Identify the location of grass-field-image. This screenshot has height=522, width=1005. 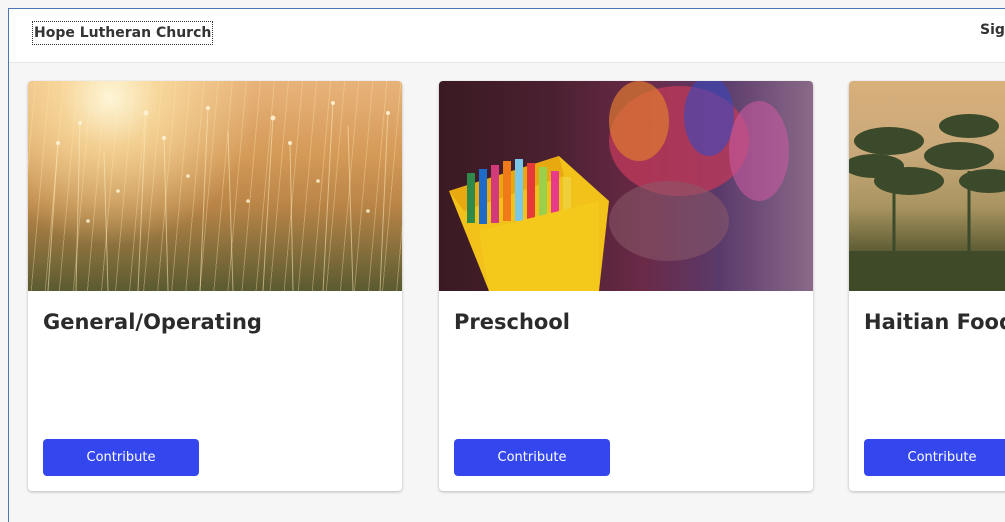
(218, 196).